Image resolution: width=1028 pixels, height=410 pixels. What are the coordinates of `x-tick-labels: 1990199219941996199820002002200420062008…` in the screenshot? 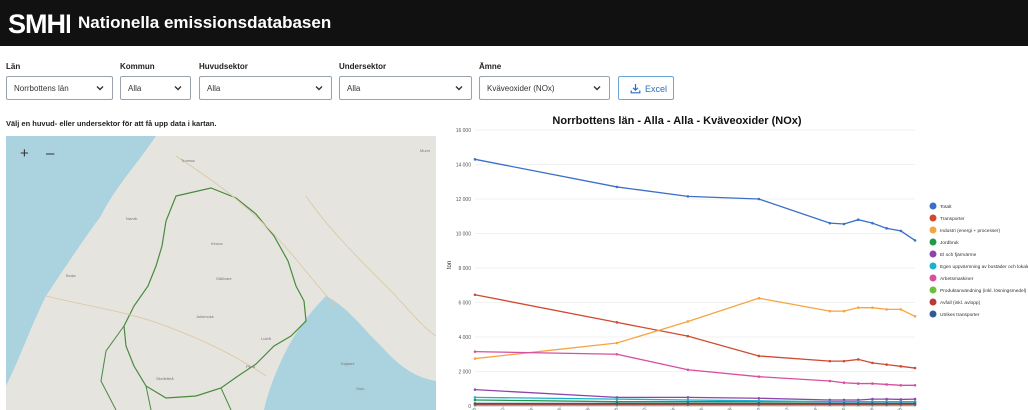 It's located at (691, 407).